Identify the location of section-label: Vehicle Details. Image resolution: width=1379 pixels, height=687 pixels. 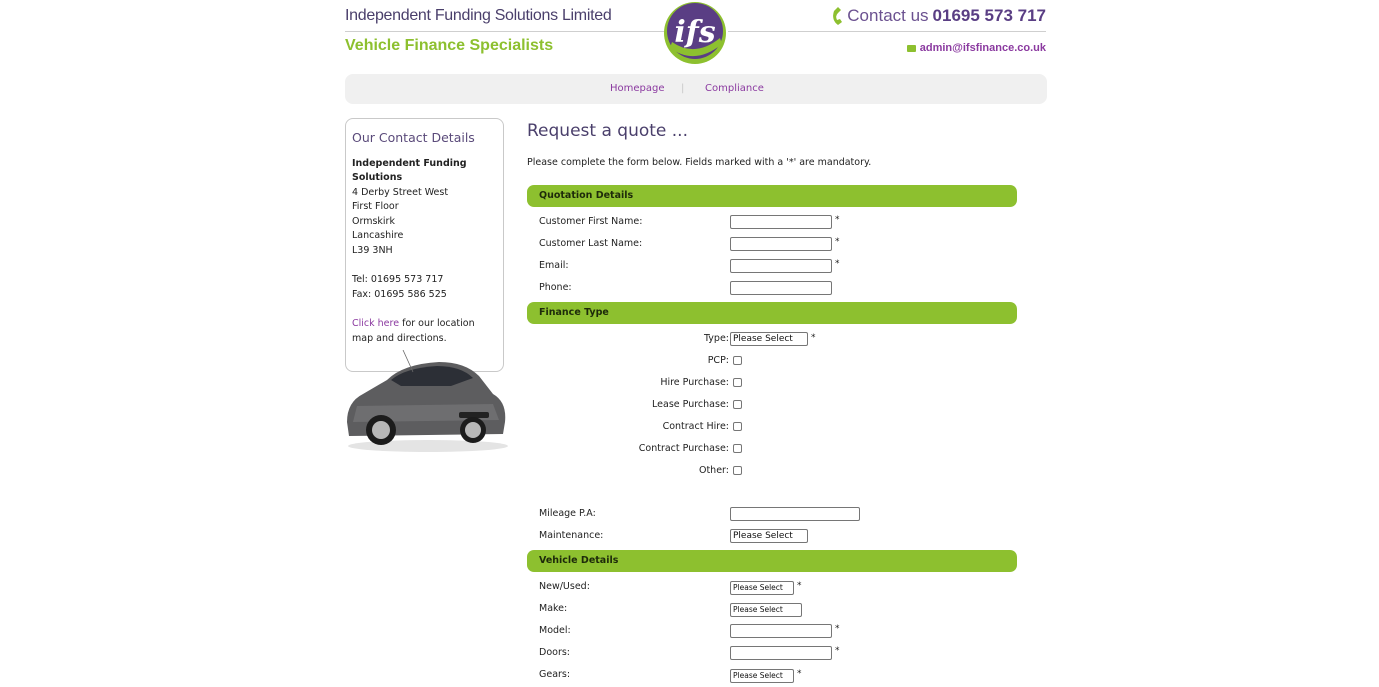
(579, 560).